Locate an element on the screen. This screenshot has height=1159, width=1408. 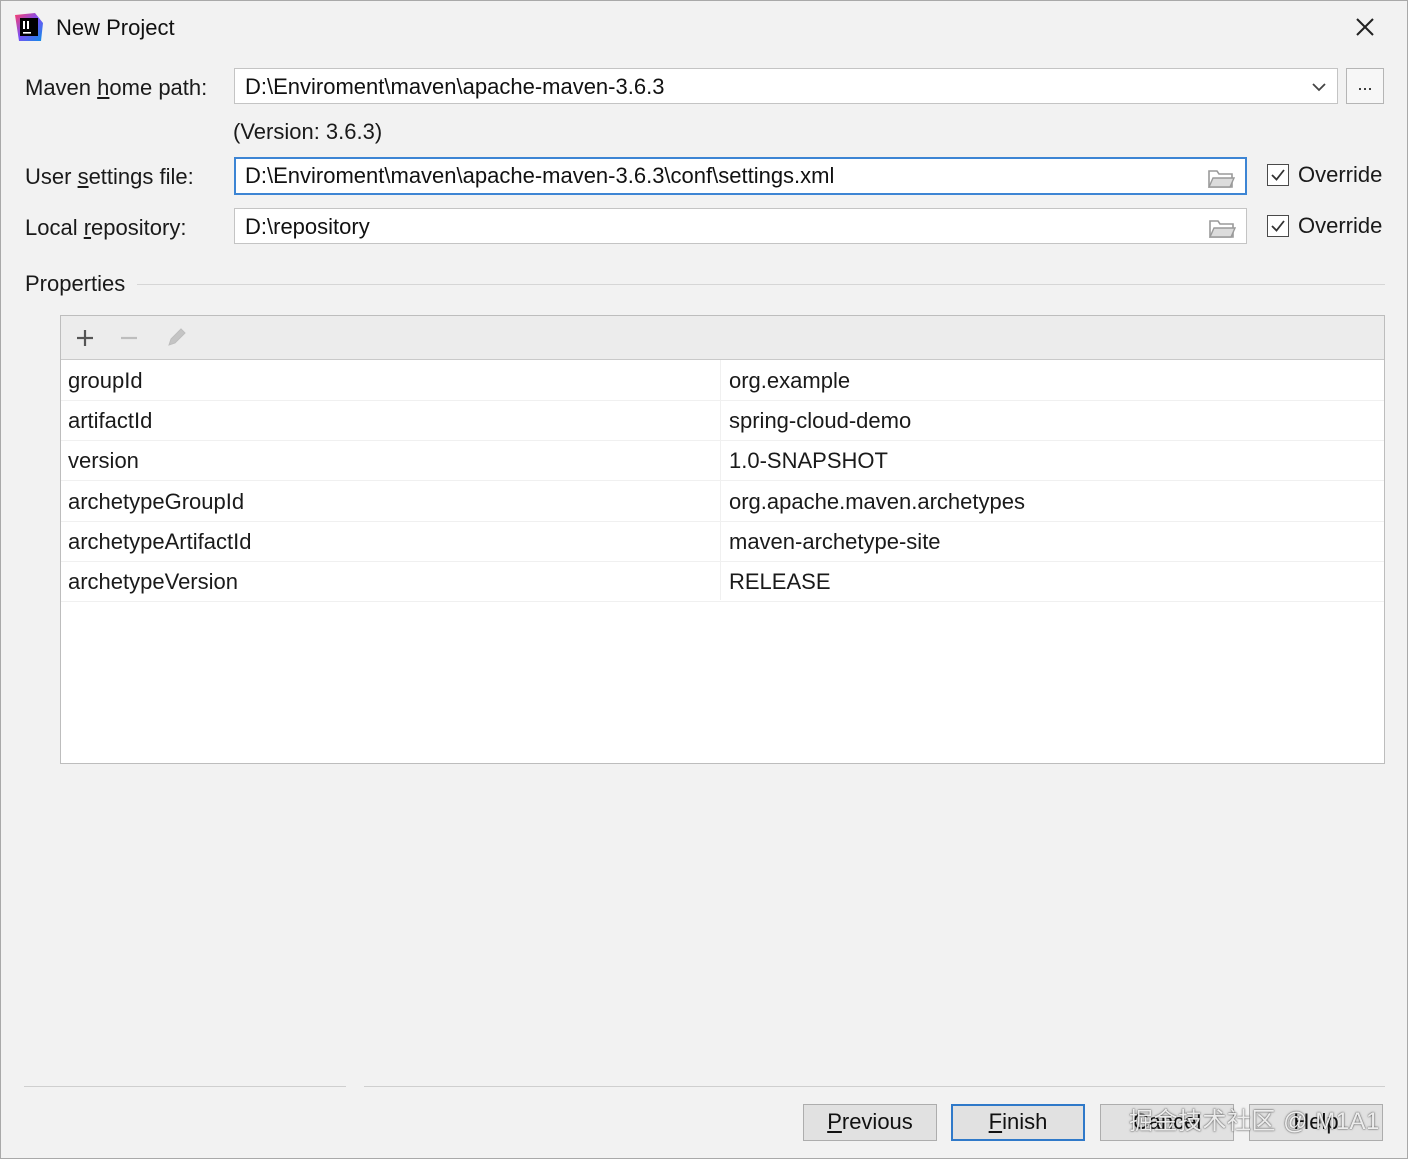
property-key: version is located at coordinates (103, 460).